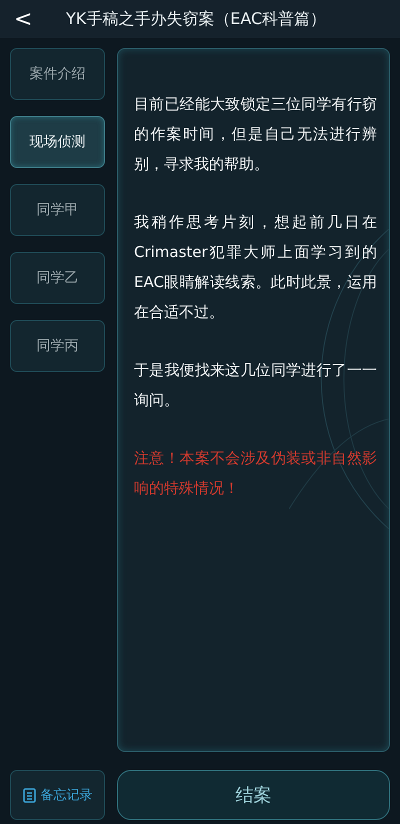 The image size is (400, 824). What do you see at coordinates (40, 19) in the screenshot?
I see `back-button: <` at bounding box center [40, 19].